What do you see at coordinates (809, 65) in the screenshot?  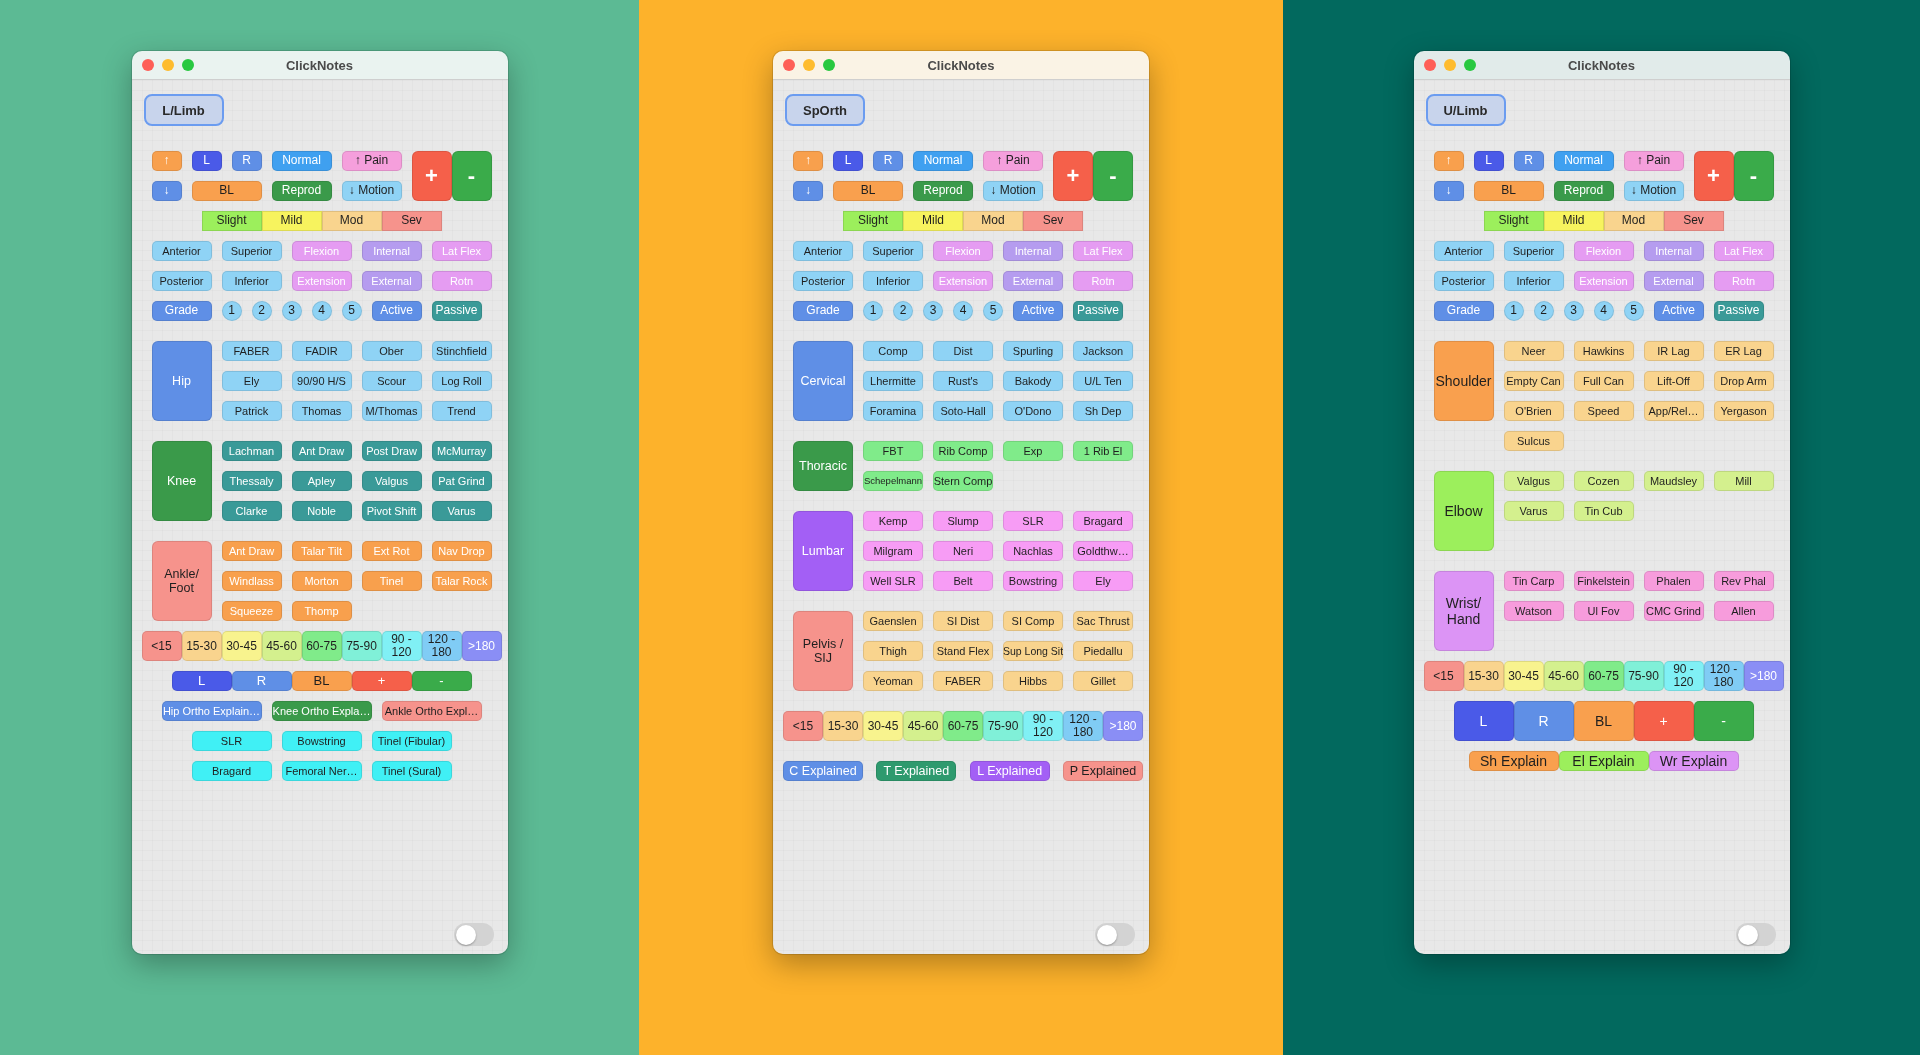 I see `minimize-button` at bounding box center [809, 65].